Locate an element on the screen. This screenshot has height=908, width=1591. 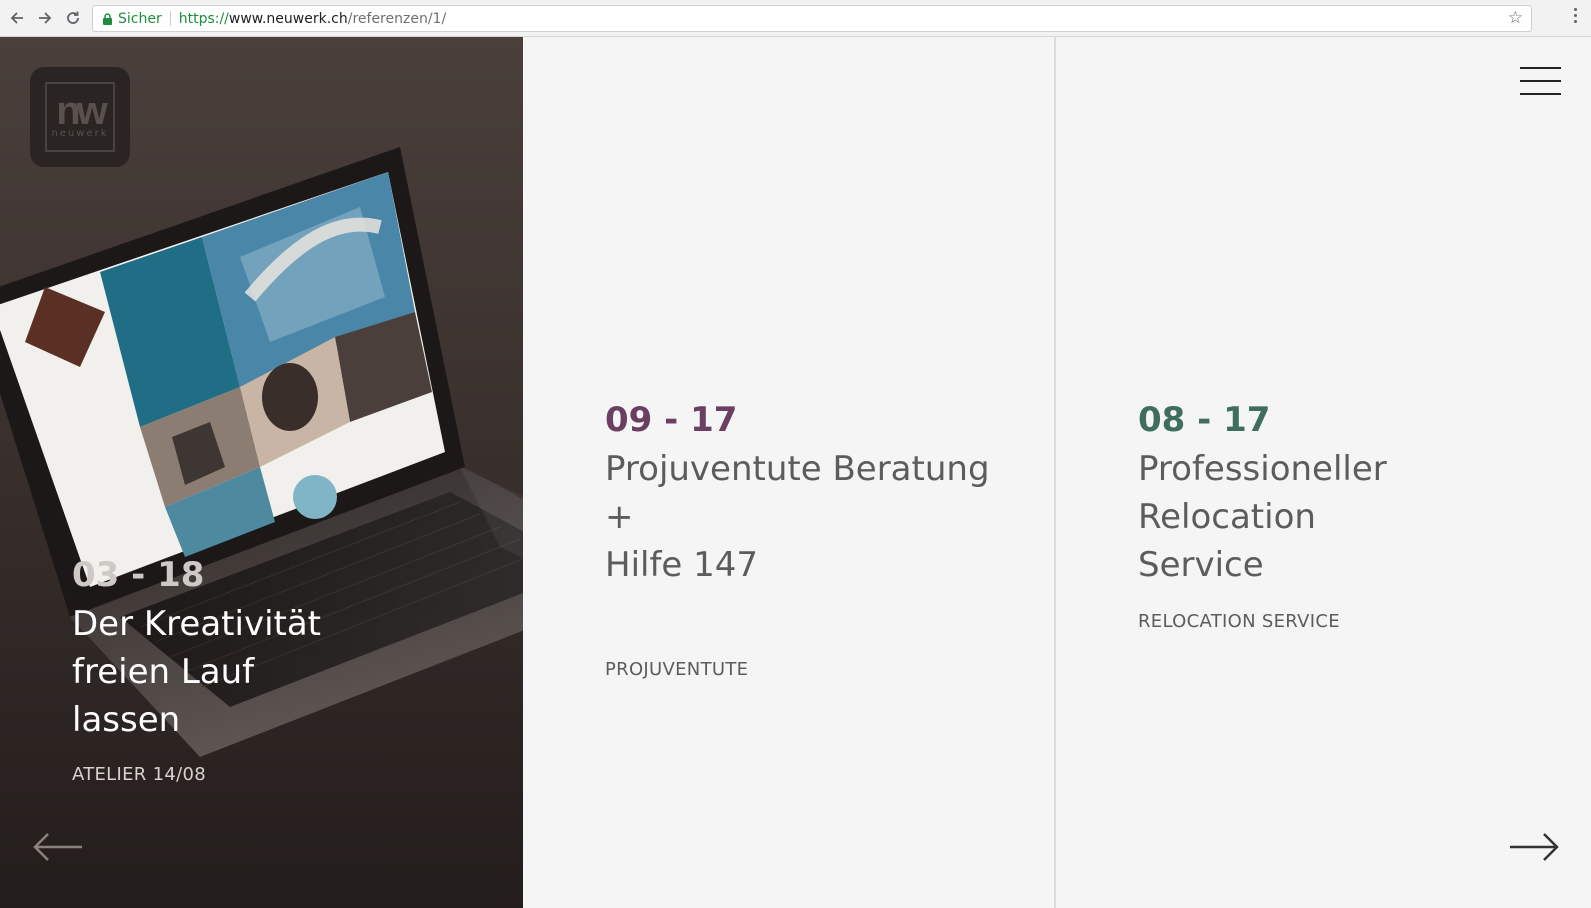
reference-client: RELOCATION SERVICE is located at coordinates (1239, 621).